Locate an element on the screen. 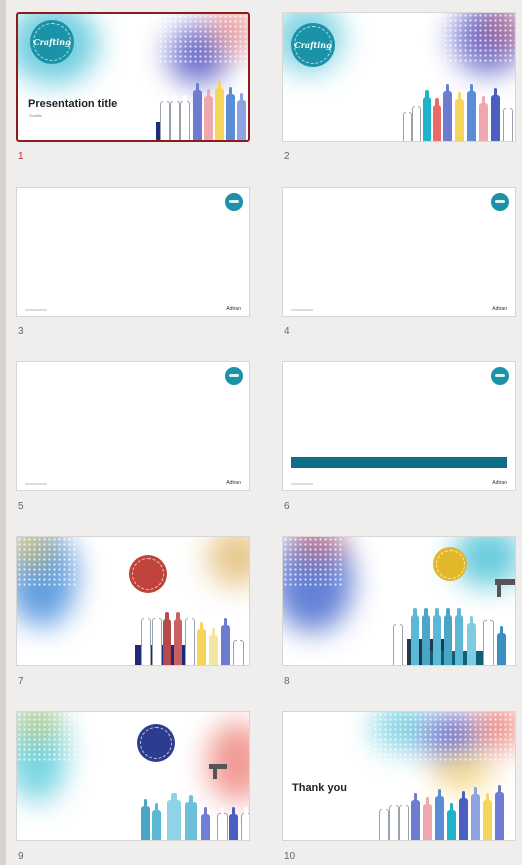 This screenshot has width=522, height=865. slide-number-10: 10 is located at coordinates (290, 856).